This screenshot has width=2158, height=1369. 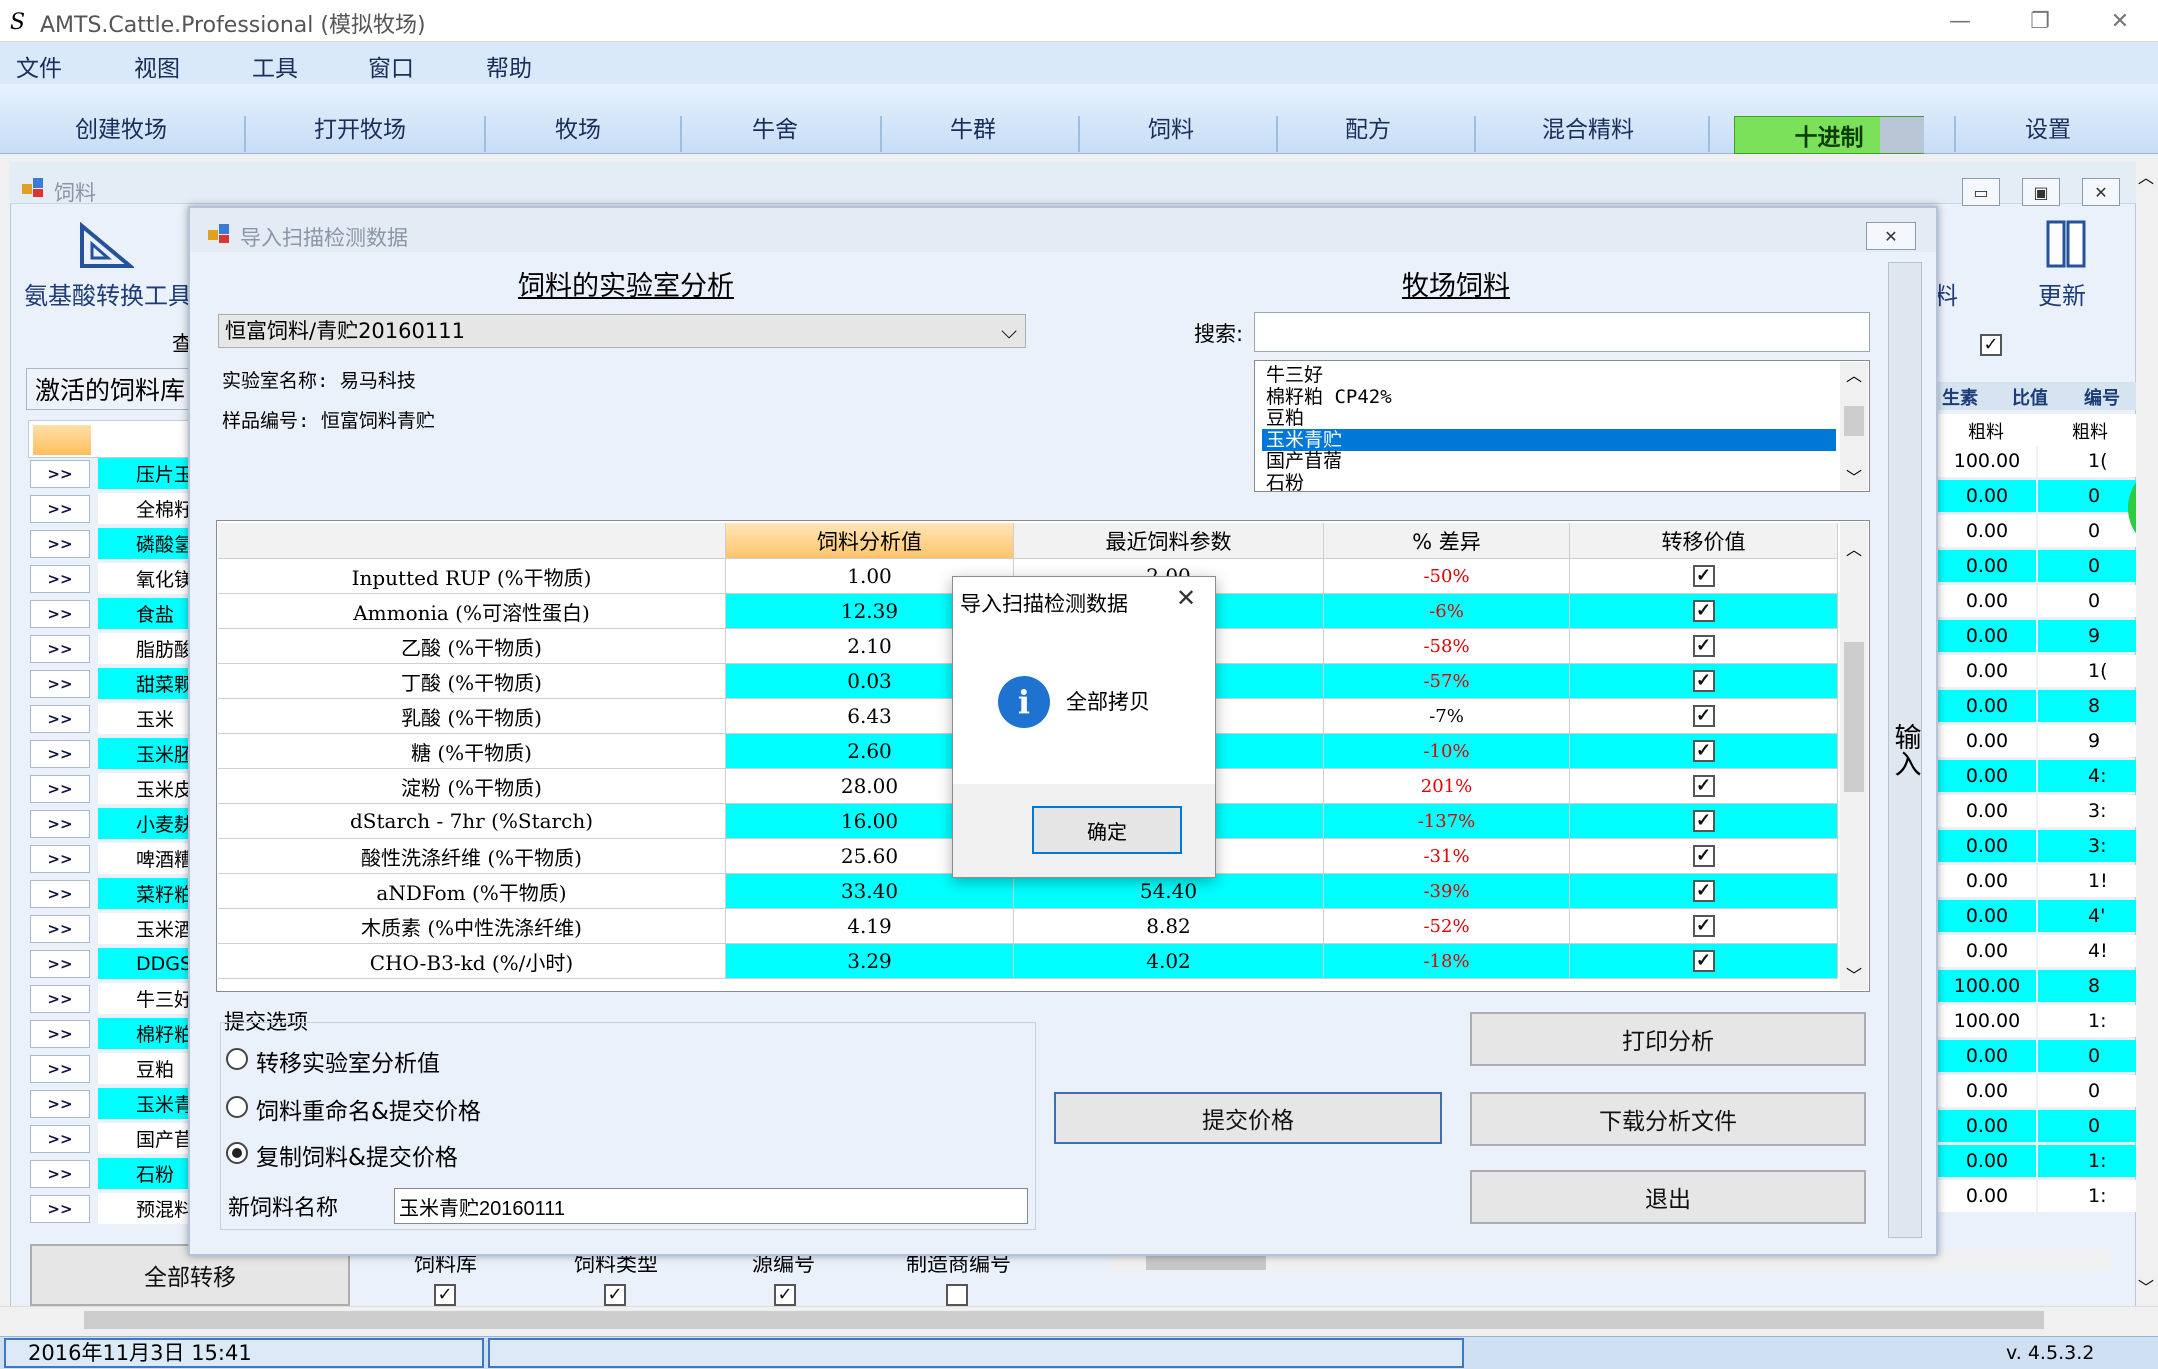 What do you see at coordinates (1549, 461) in the screenshot?
I see `feed-option: 国产苜蓿` at bounding box center [1549, 461].